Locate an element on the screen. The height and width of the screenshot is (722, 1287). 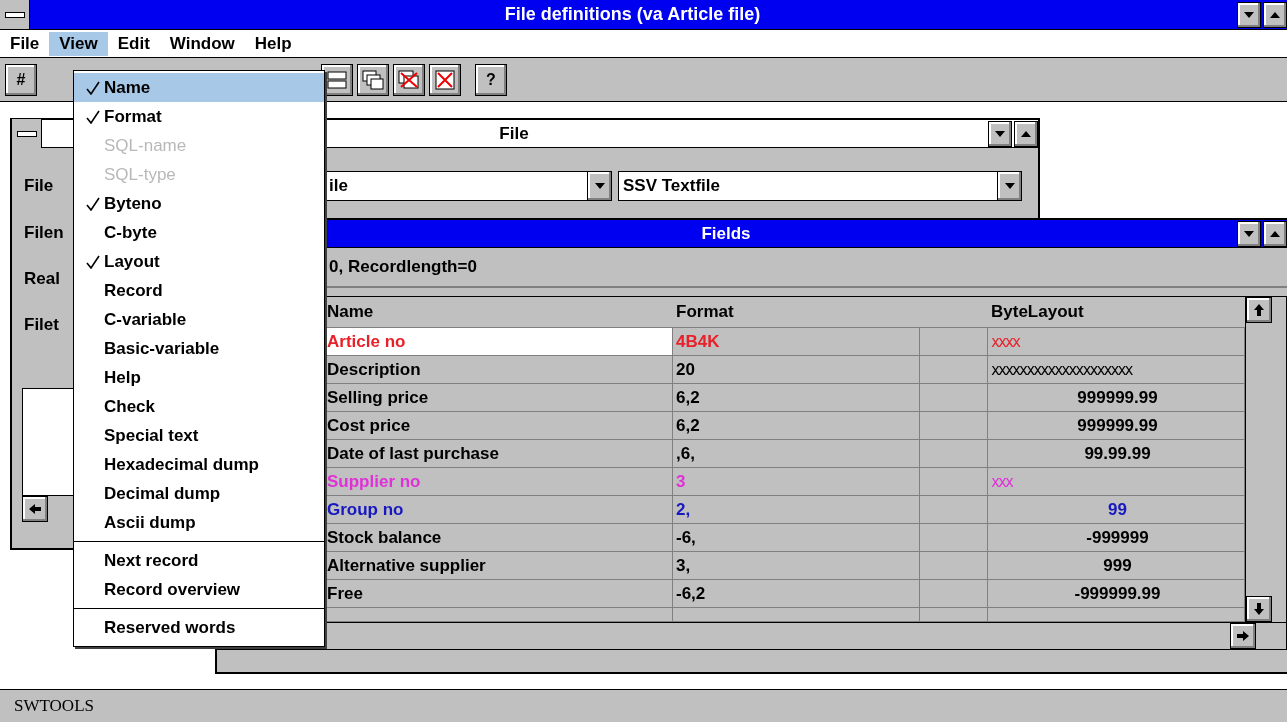
left-arrow-icon is located at coordinates (35, 509).